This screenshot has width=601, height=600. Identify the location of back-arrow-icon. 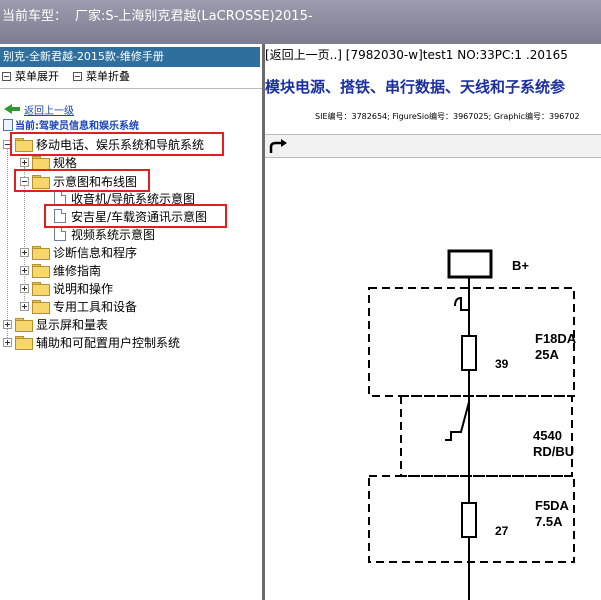
(12, 109).